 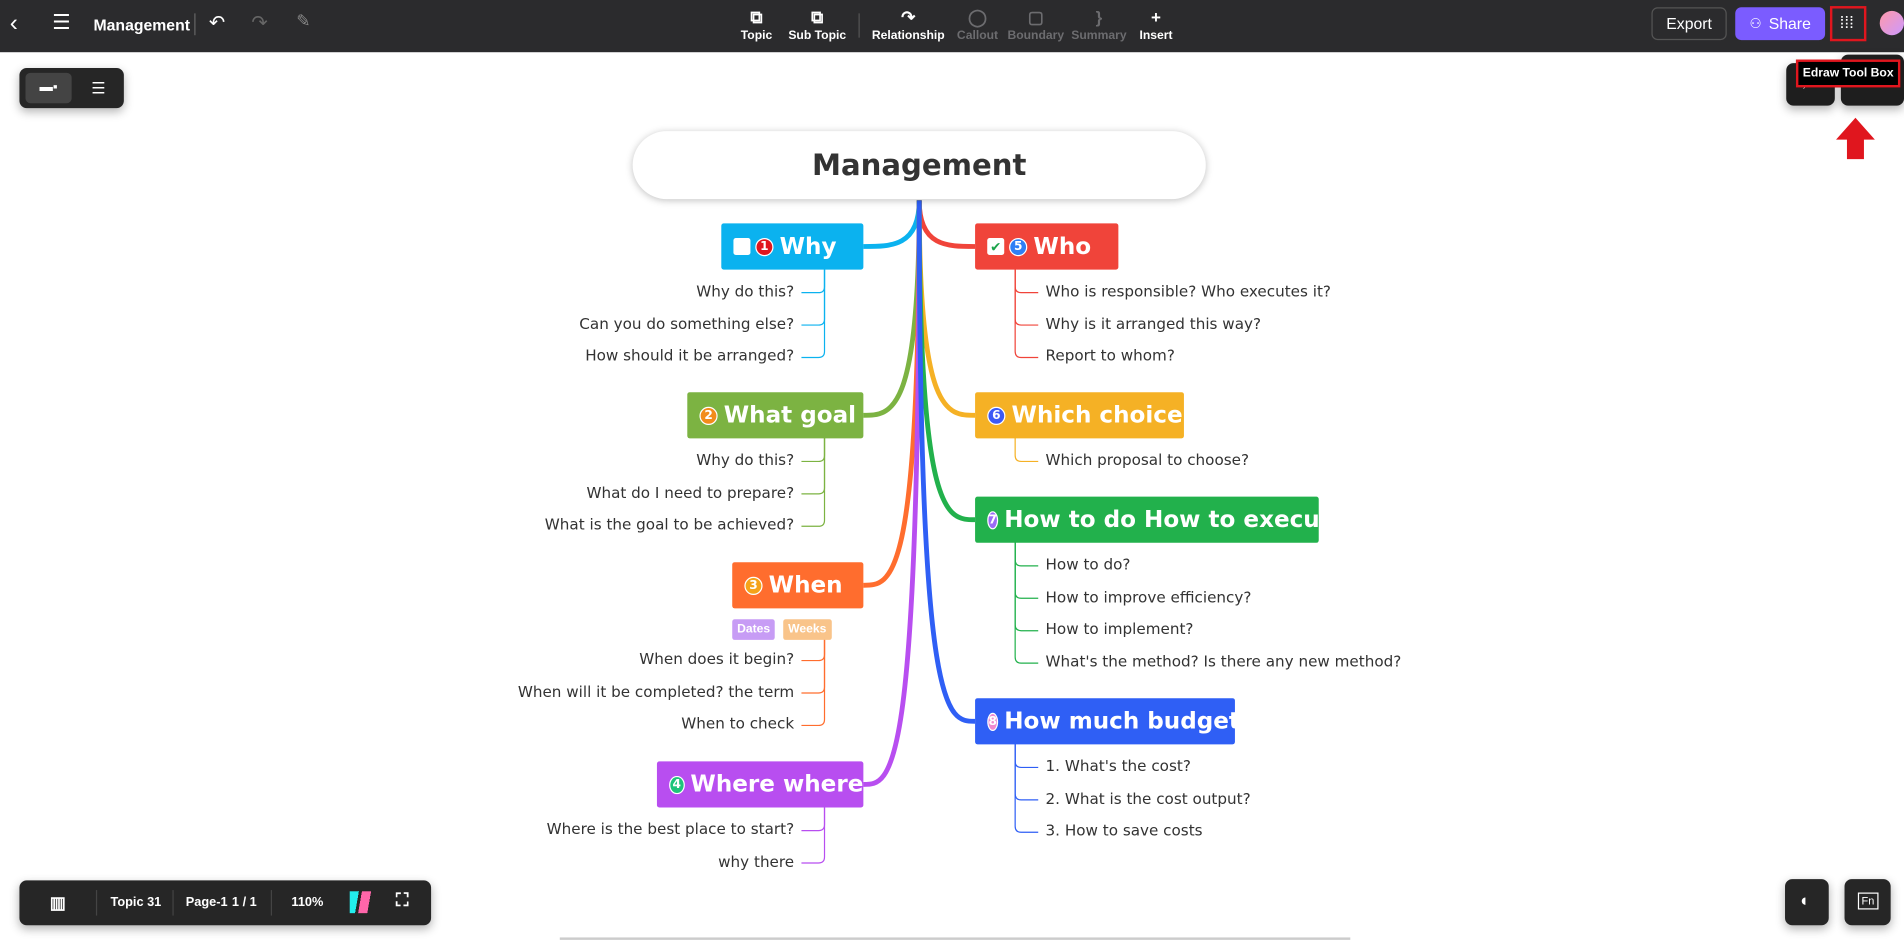 I want to click on topic-when: 3 When, so click(x=798, y=585).